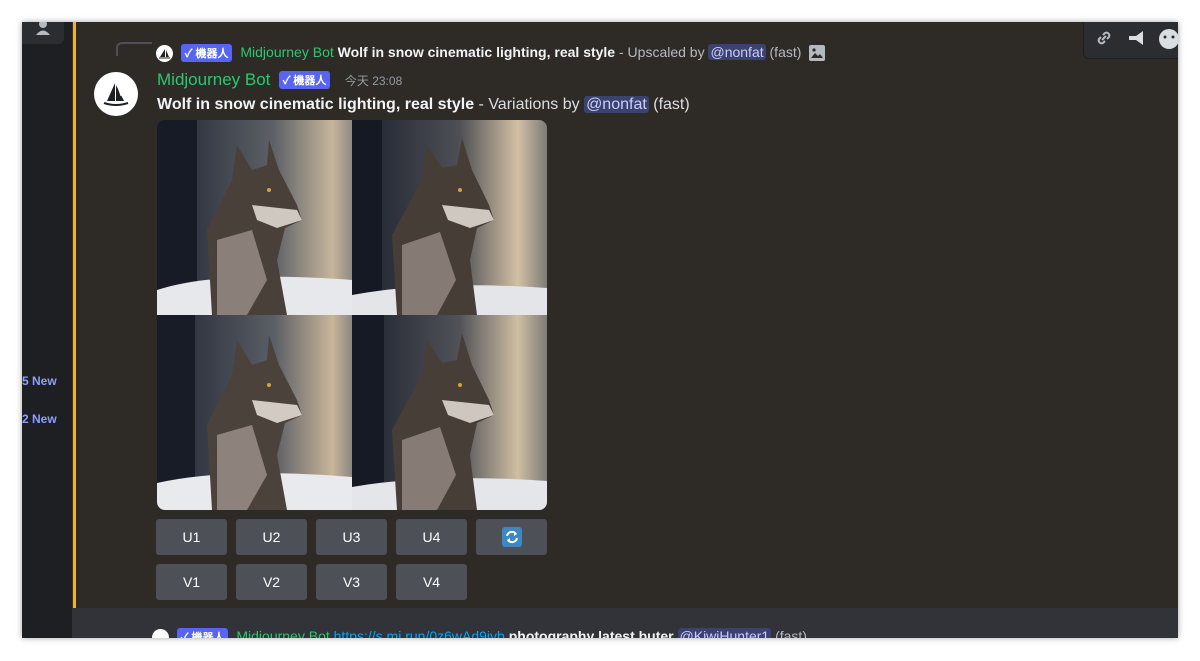 The height and width of the screenshot is (661, 1200). I want to click on variation-button-v3: V3, so click(351, 582).